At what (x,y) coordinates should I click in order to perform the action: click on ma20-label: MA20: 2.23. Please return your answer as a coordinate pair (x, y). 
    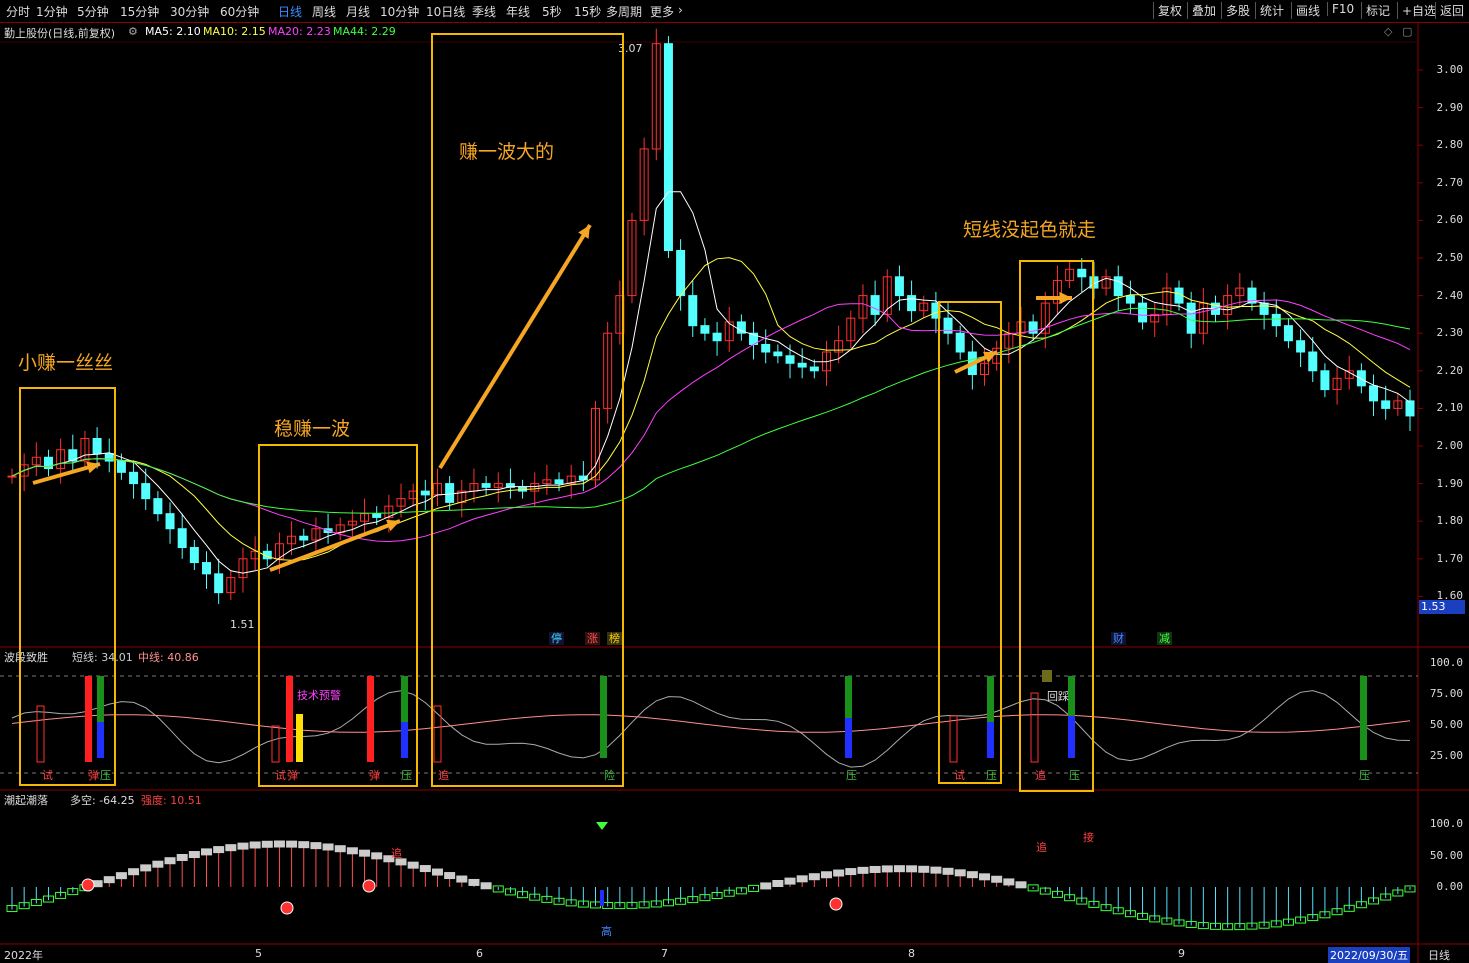
    Looking at the image, I should click on (299, 31).